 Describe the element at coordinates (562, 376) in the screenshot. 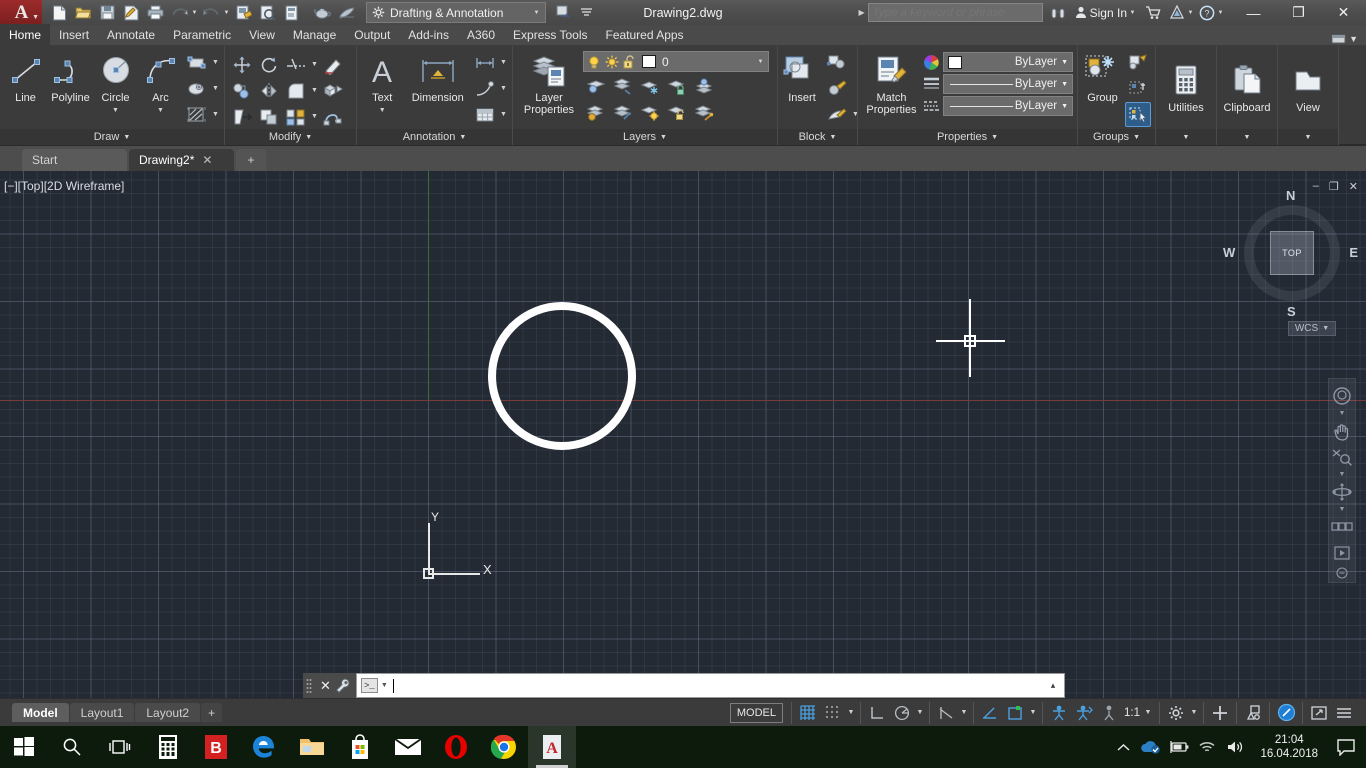

I see `drawing-object-circle` at that location.